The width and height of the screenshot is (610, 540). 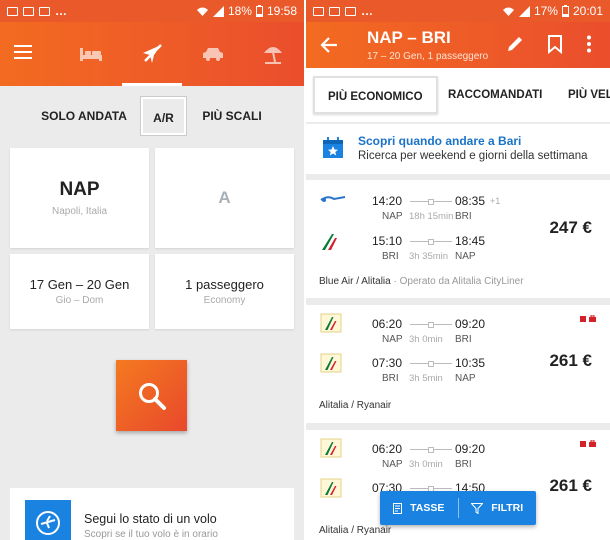 I want to click on calendar-star-icon, so click(x=333, y=147).